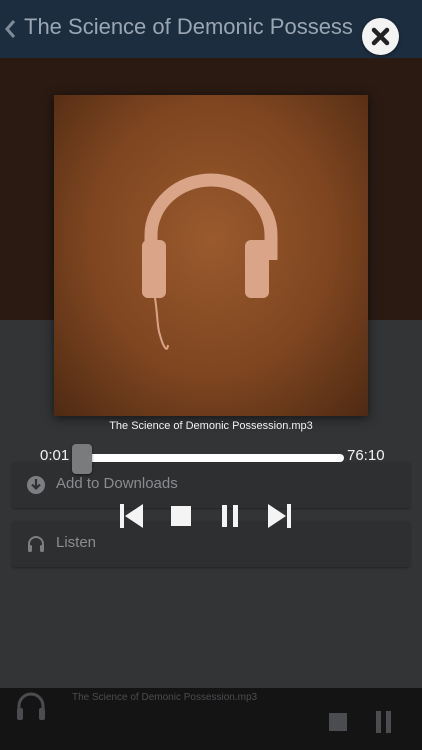 The image size is (422, 750). Describe the element at coordinates (117, 483) in the screenshot. I see `add-to-downloads-label: Add to Downloads` at that location.